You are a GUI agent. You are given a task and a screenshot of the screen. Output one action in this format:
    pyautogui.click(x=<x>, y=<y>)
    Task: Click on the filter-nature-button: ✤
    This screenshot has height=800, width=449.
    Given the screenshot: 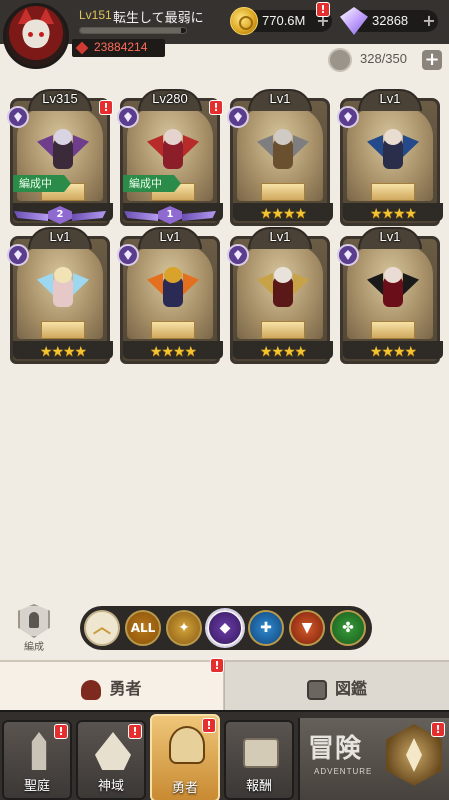 What is the action you would take?
    pyautogui.click(x=348, y=628)
    